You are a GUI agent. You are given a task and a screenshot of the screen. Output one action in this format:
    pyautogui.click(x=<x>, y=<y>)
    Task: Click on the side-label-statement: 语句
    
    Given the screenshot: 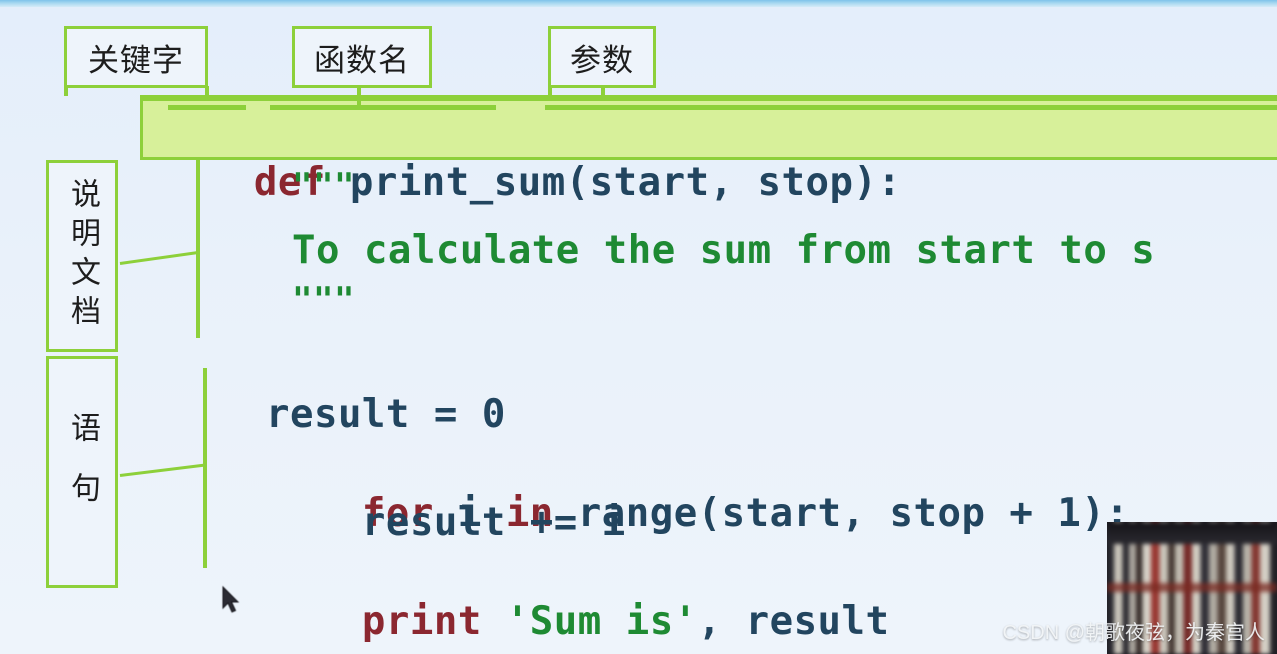 What is the action you would take?
    pyautogui.click(x=82, y=472)
    